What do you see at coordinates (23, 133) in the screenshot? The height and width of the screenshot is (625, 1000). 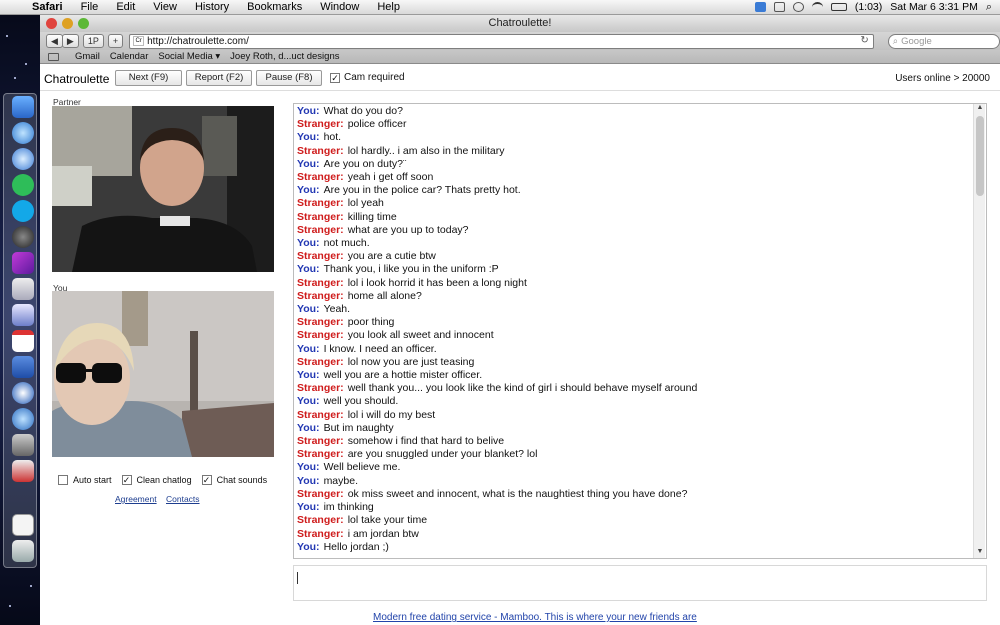 I see `safari-icon` at bounding box center [23, 133].